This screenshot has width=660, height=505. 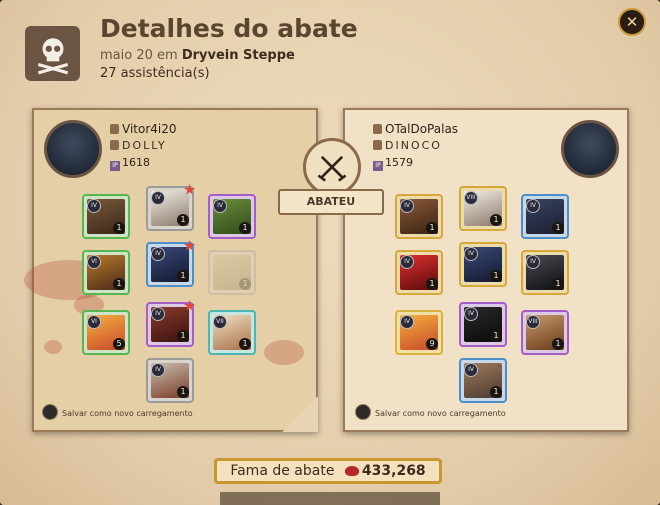 I want to click on potion-slot: VI 5, so click(x=106, y=332).